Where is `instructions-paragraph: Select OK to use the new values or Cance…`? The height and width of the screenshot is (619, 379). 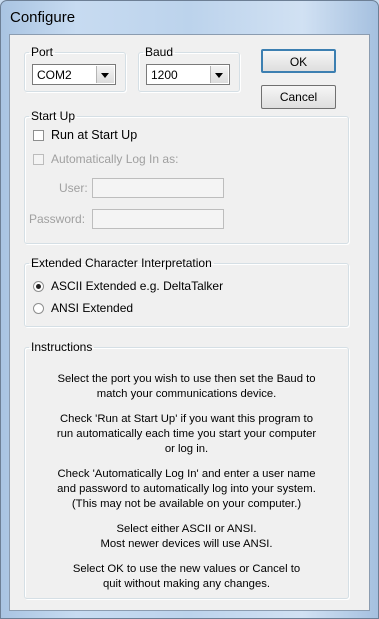 instructions-paragraph: Select OK to use the new values or Cance… is located at coordinates (186, 576).